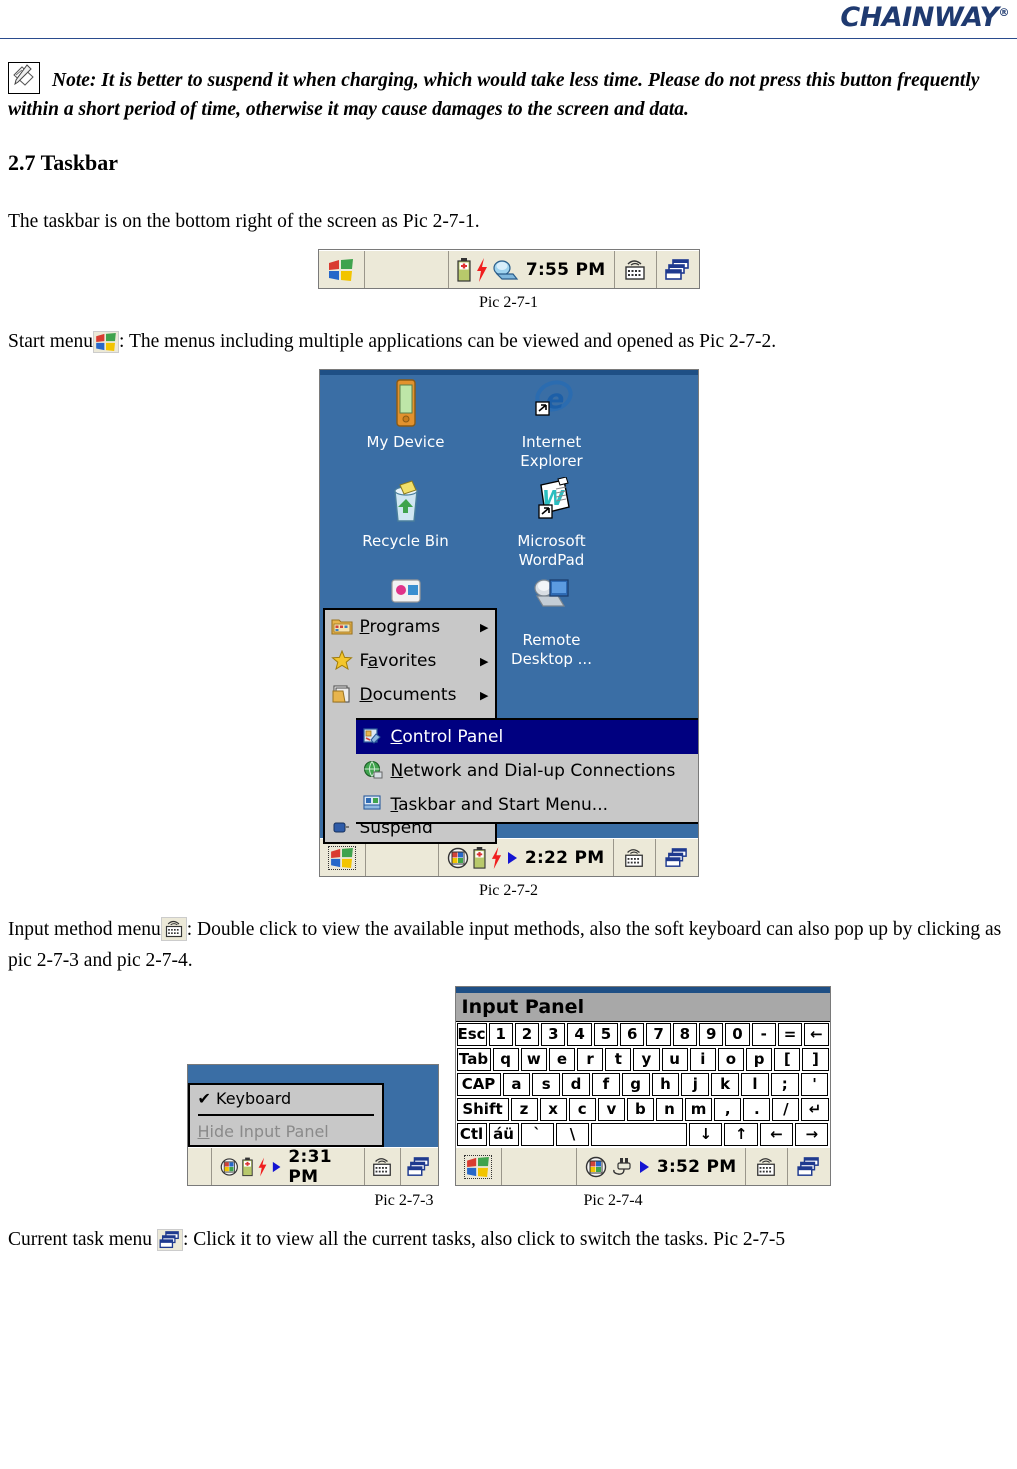 The height and width of the screenshot is (1469, 1017). What do you see at coordinates (410, 627) in the screenshot?
I see `start-menu-item-programs: Programs ▶` at bounding box center [410, 627].